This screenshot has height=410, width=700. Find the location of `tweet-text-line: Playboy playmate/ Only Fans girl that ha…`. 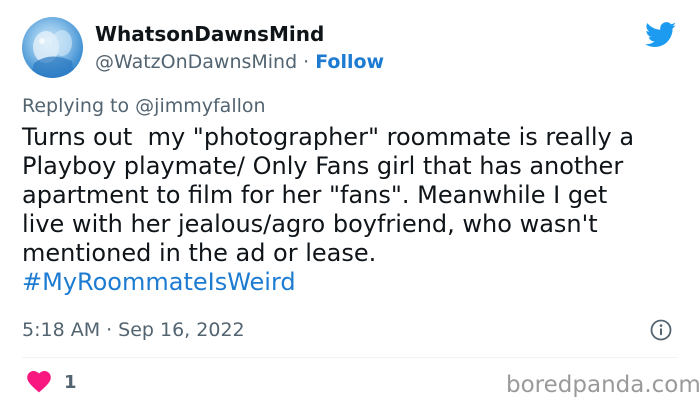

tweet-text-line: Playboy playmate/ Only Fans girl that ha… is located at coordinates (323, 166).